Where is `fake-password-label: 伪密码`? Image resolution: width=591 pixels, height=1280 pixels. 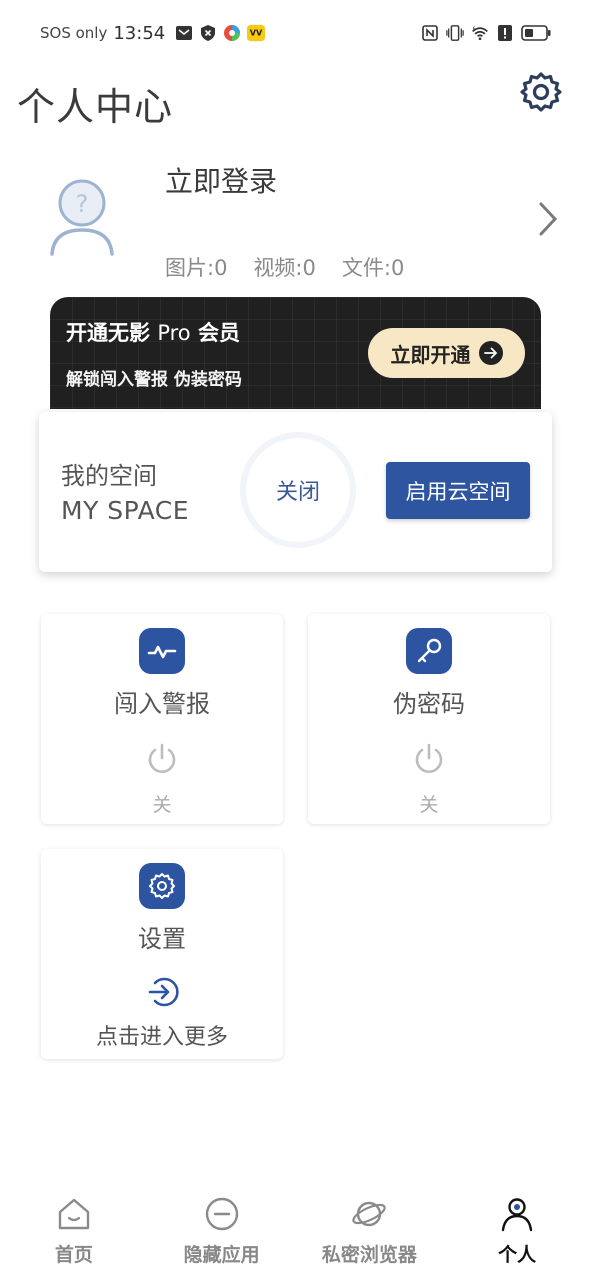 fake-password-label: 伪密码 is located at coordinates (429, 704).